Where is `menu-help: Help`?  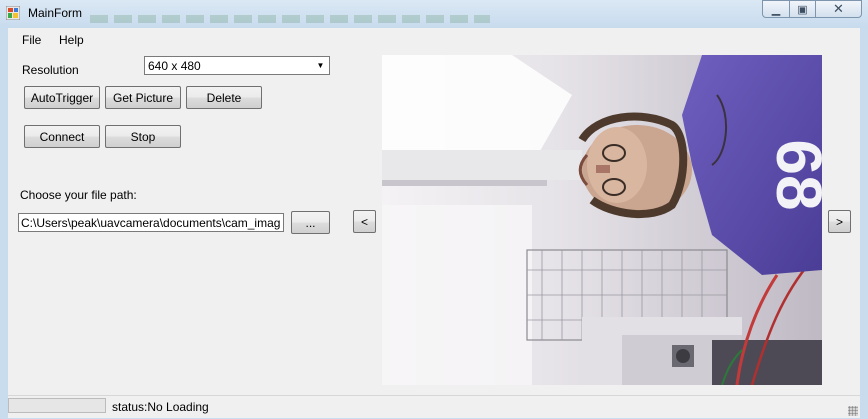
menu-help: Help is located at coordinates (71, 40).